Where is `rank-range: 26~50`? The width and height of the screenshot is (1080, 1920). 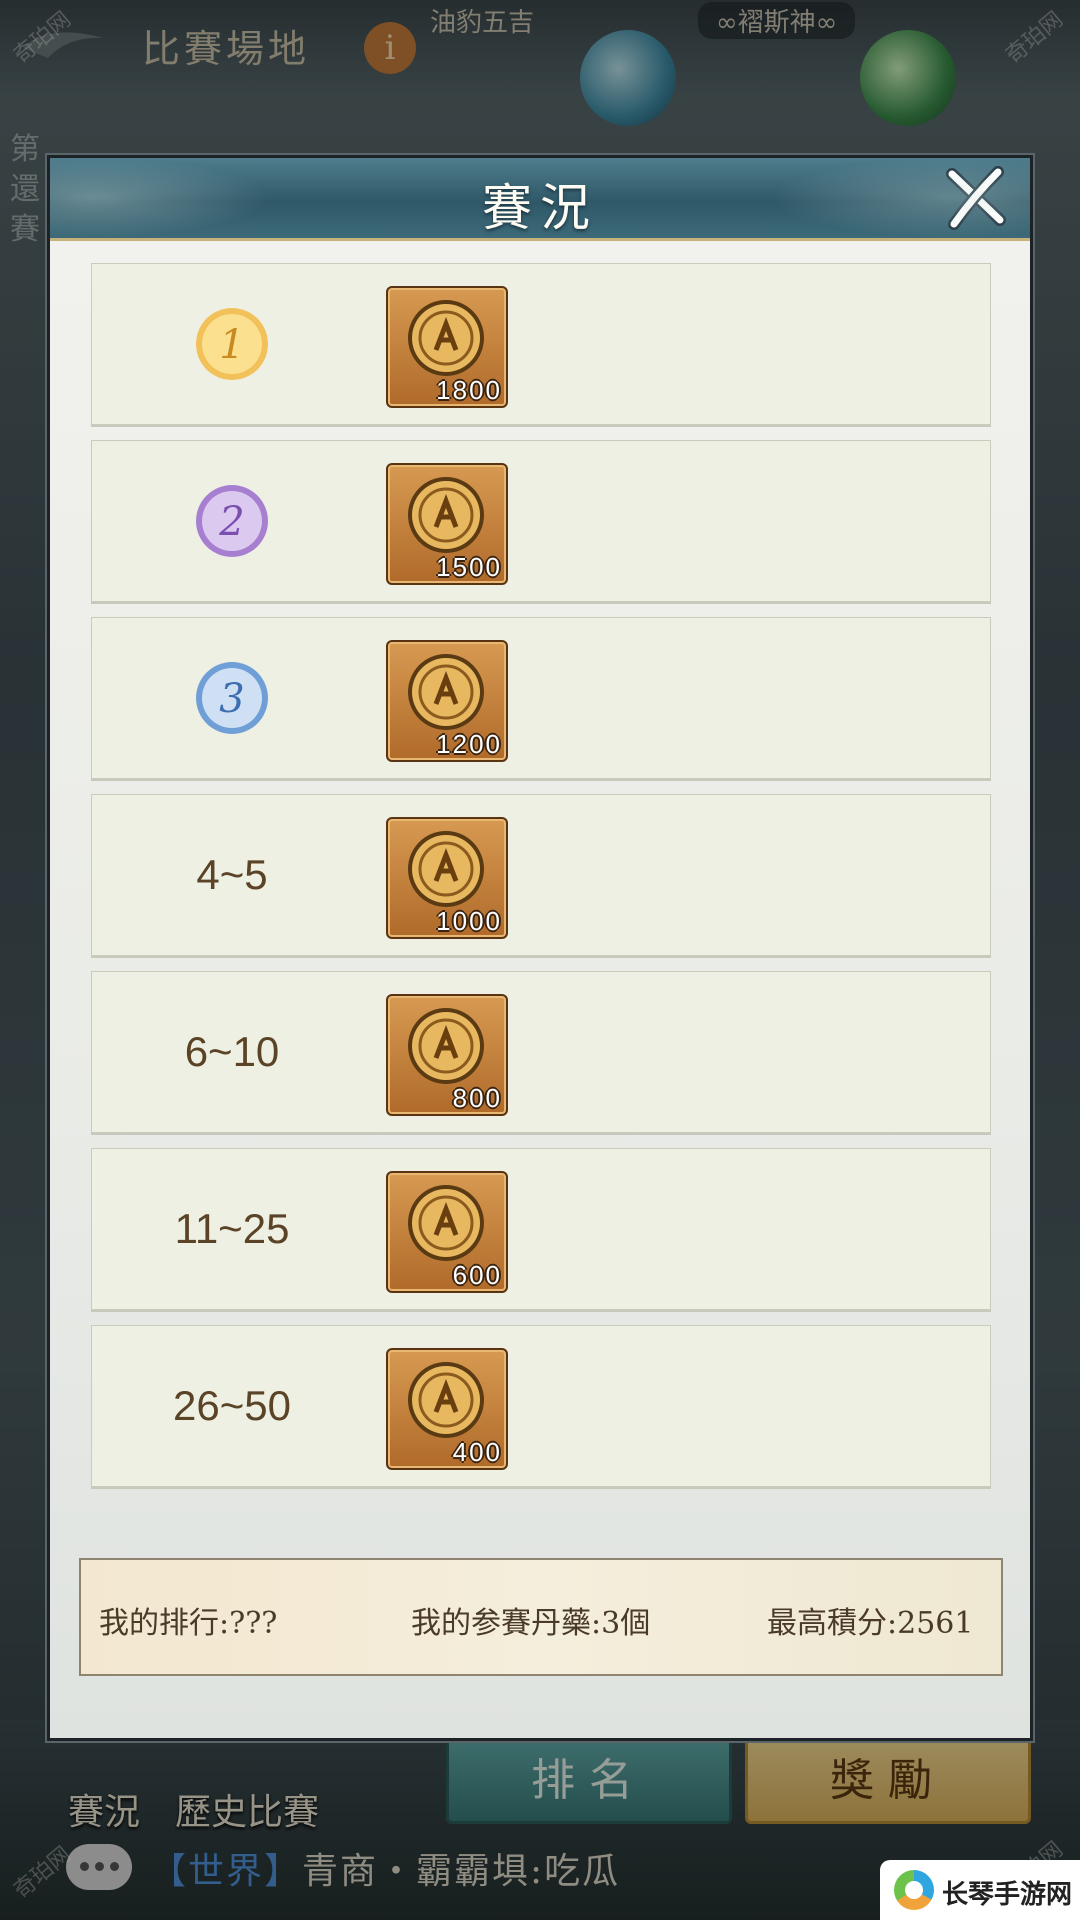 rank-range: 26~50 is located at coordinates (232, 1405).